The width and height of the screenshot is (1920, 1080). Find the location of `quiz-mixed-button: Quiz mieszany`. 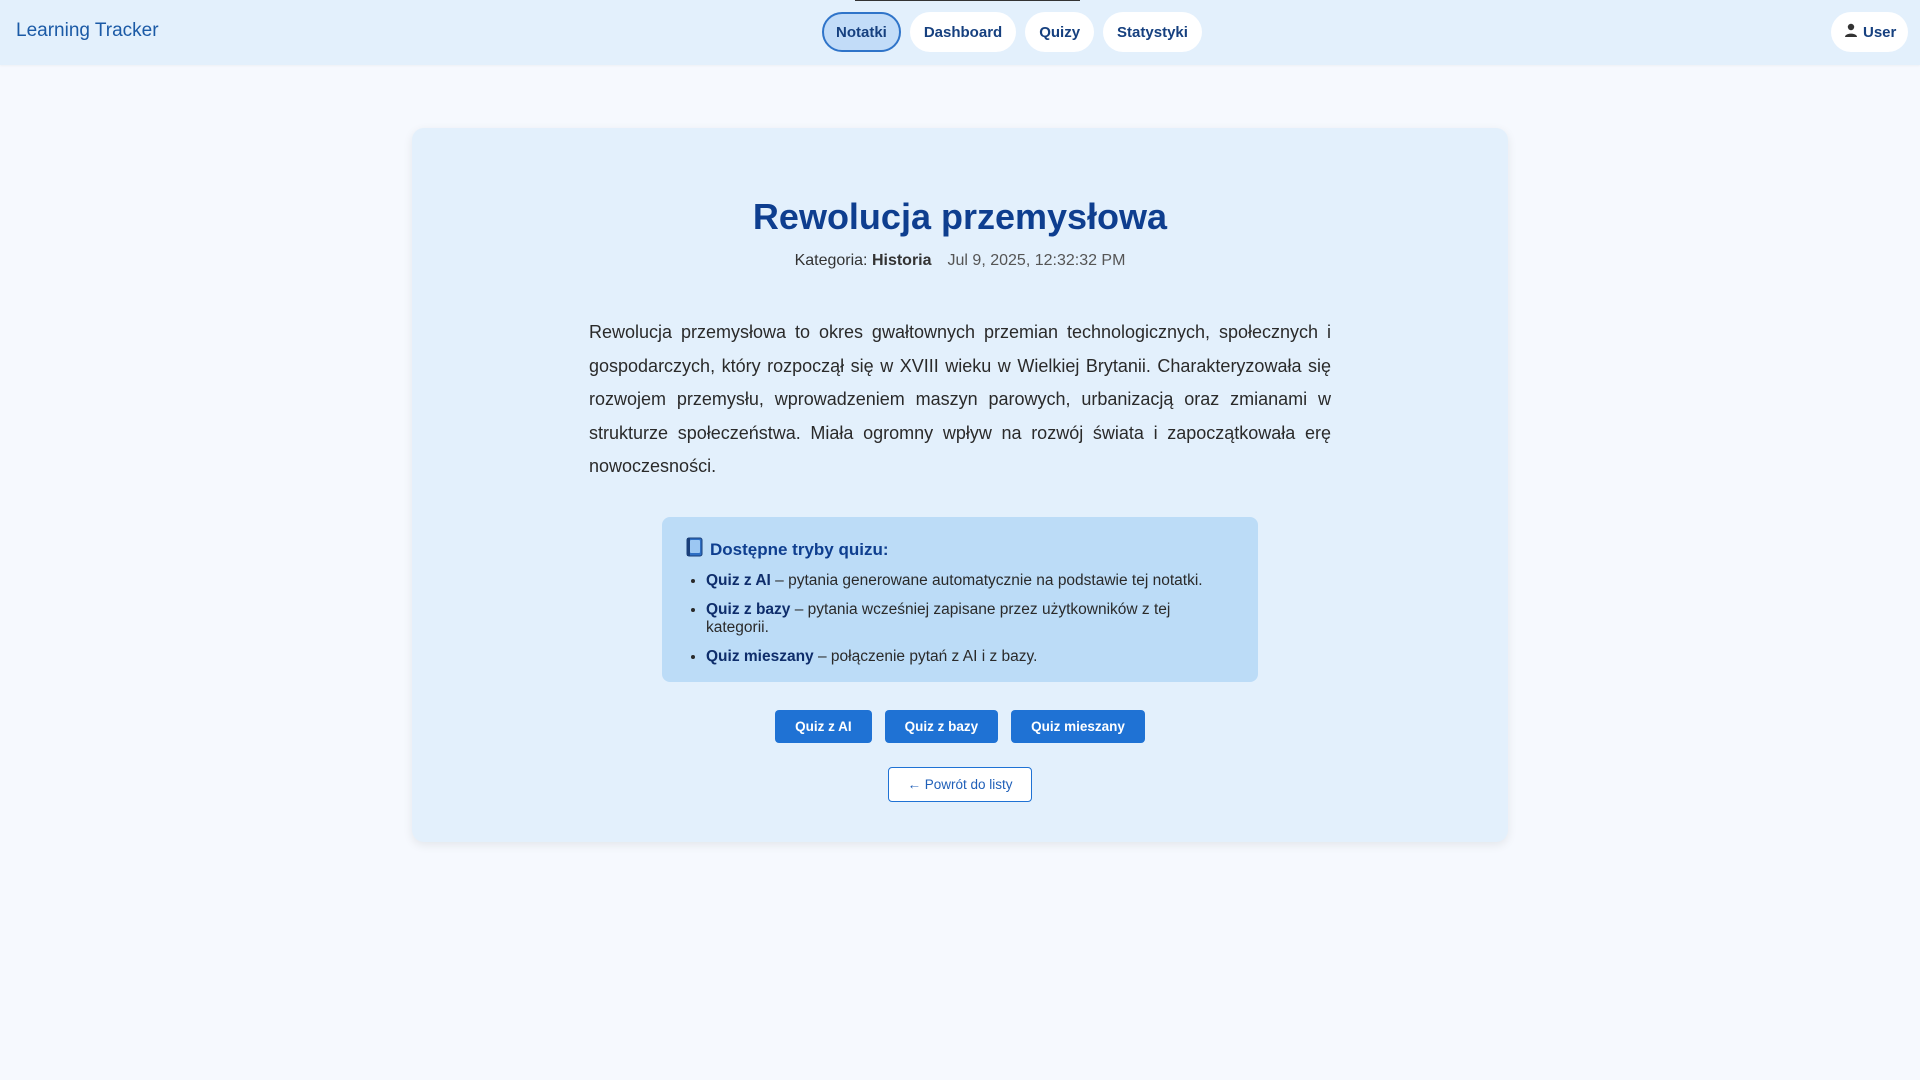

quiz-mixed-button: Quiz mieszany is located at coordinates (1078, 726).